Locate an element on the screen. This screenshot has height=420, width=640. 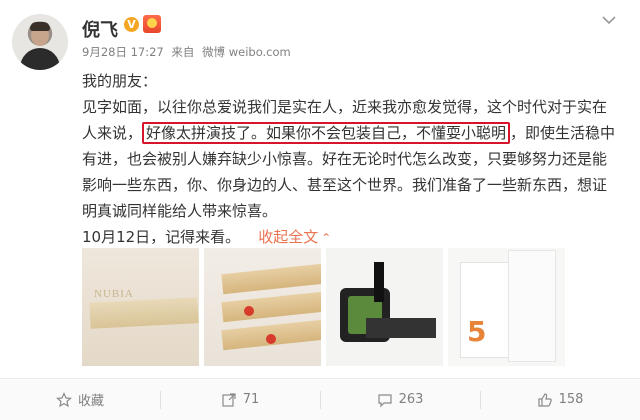
post-date: 9月28日 17:27 is located at coordinates (123, 52).